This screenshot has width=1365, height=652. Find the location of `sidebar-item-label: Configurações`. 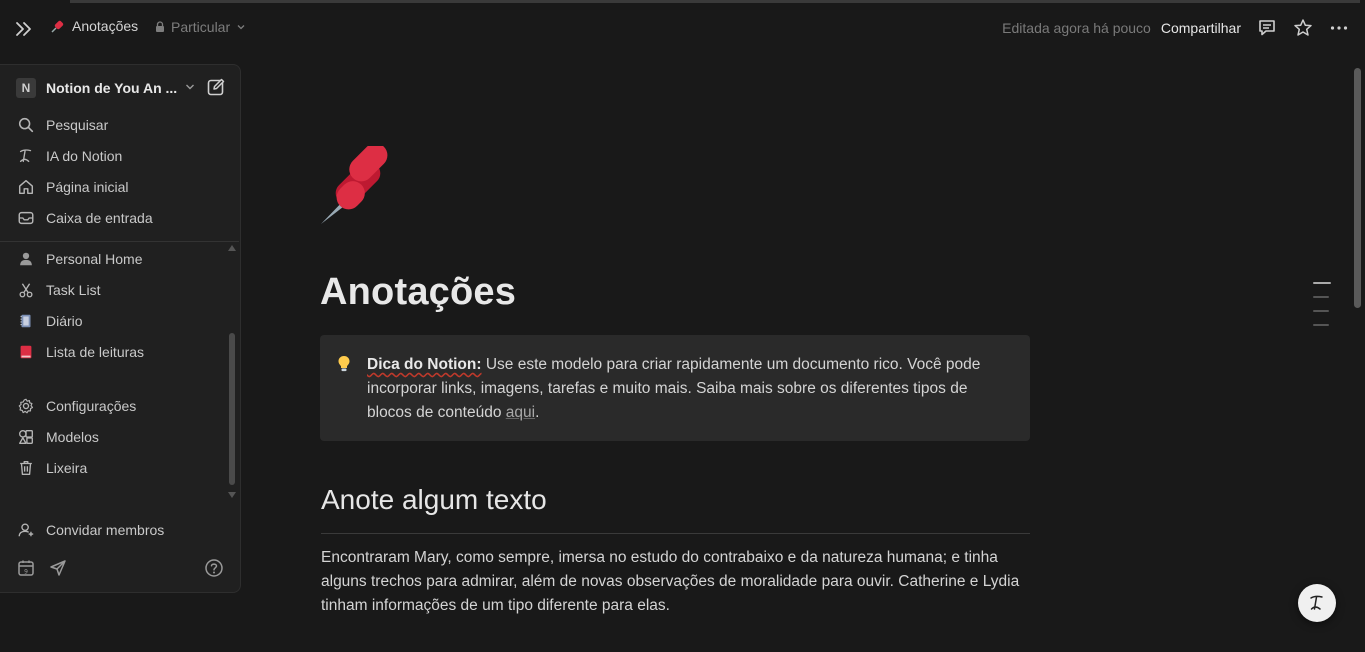

sidebar-item-label: Configurações is located at coordinates (91, 406).